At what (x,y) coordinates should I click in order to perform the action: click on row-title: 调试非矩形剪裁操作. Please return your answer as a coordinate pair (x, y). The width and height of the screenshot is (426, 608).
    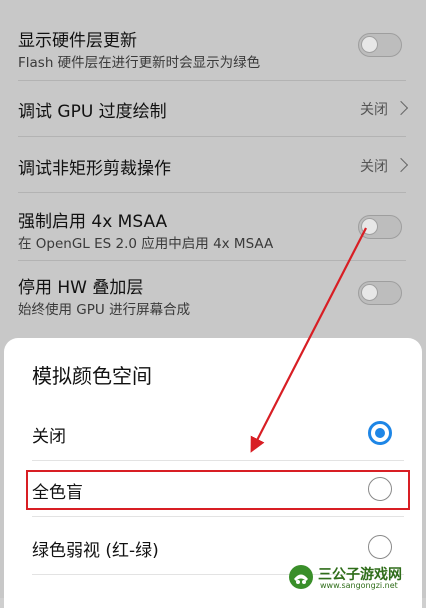
    Looking at the image, I should click on (94, 169).